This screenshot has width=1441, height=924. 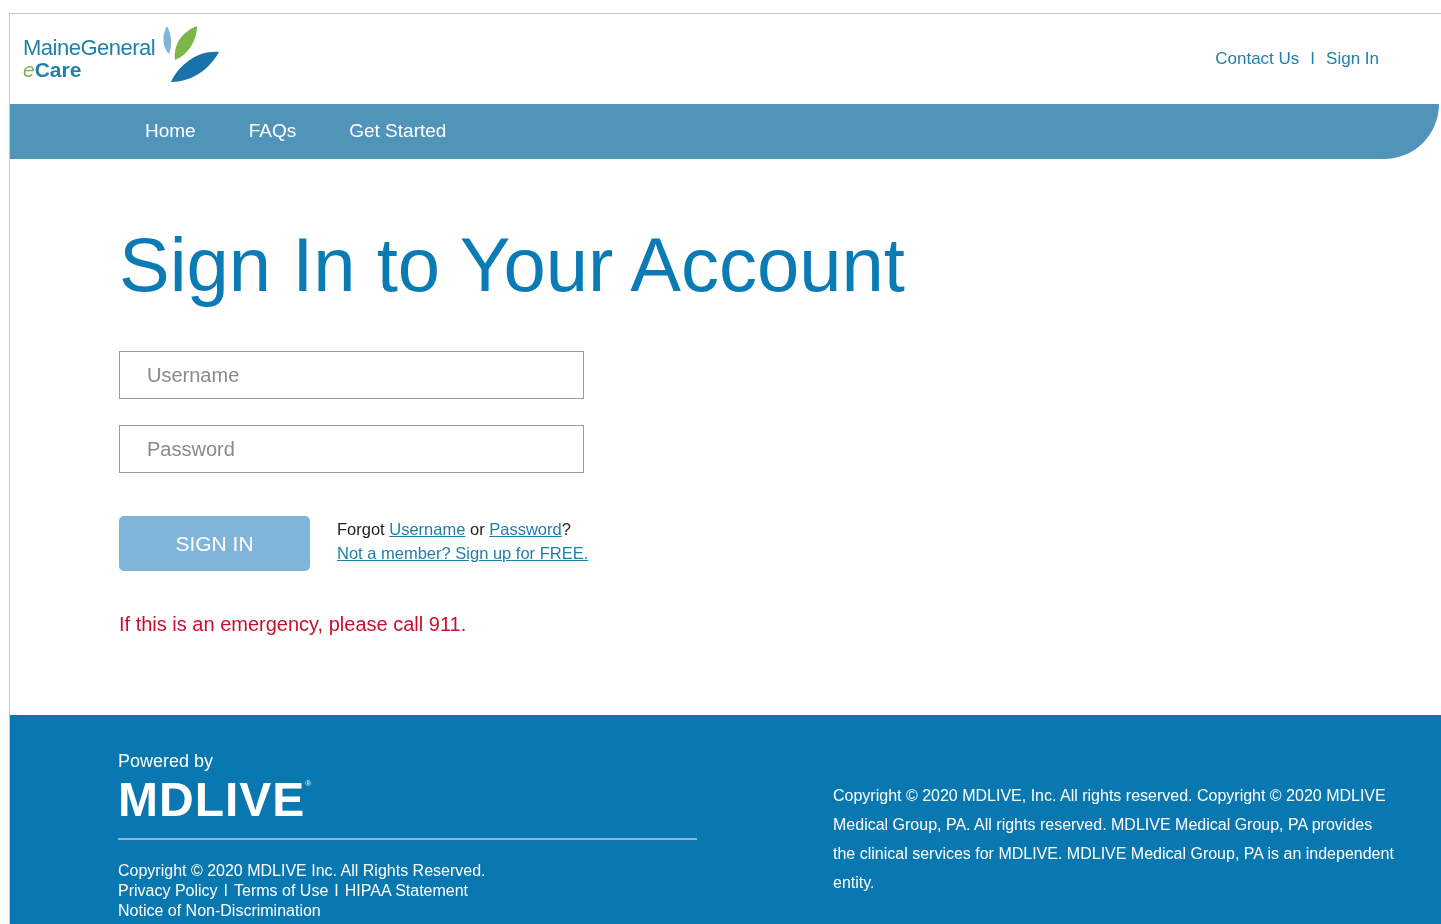 What do you see at coordinates (308, 784) in the screenshot?
I see `registered-mark: ®` at bounding box center [308, 784].